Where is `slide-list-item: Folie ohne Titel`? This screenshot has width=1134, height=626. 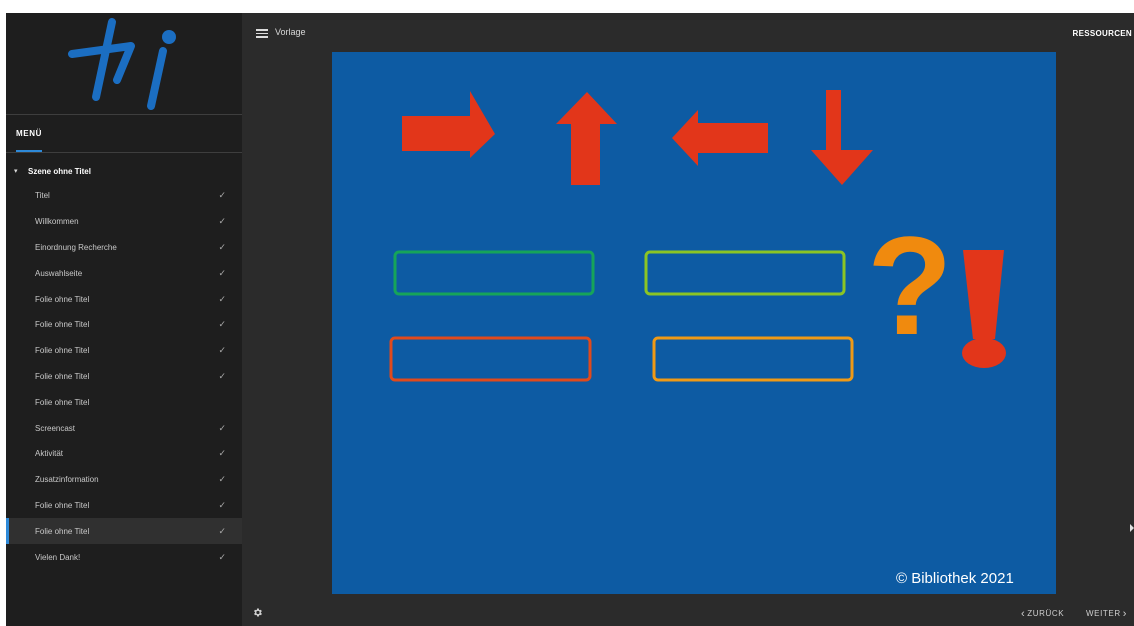
slide-list-item: Folie ohne Titel is located at coordinates (124, 402).